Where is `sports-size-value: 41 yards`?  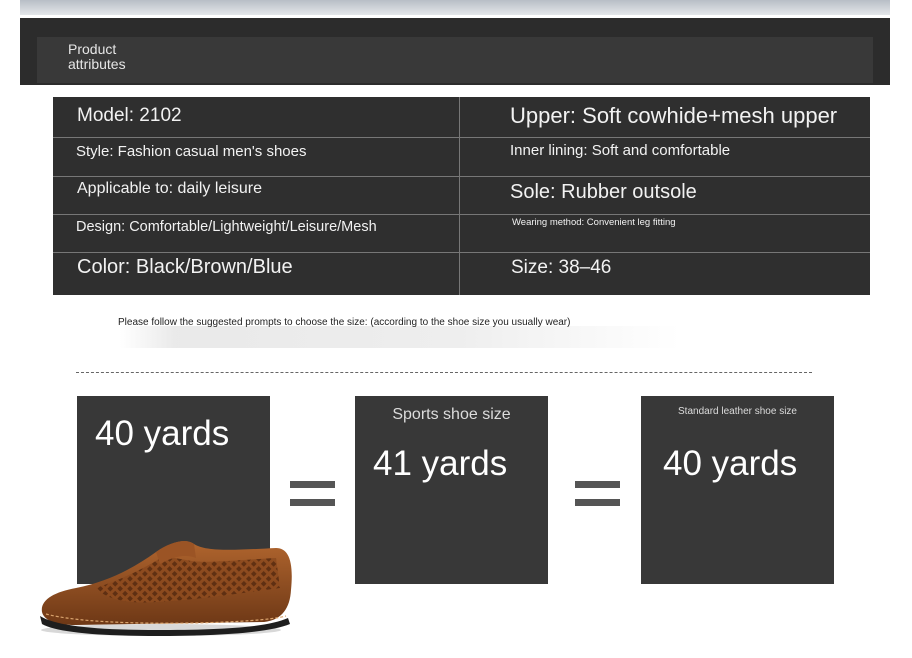 sports-size-value: 41 yards is located at coordinates (440, 463).